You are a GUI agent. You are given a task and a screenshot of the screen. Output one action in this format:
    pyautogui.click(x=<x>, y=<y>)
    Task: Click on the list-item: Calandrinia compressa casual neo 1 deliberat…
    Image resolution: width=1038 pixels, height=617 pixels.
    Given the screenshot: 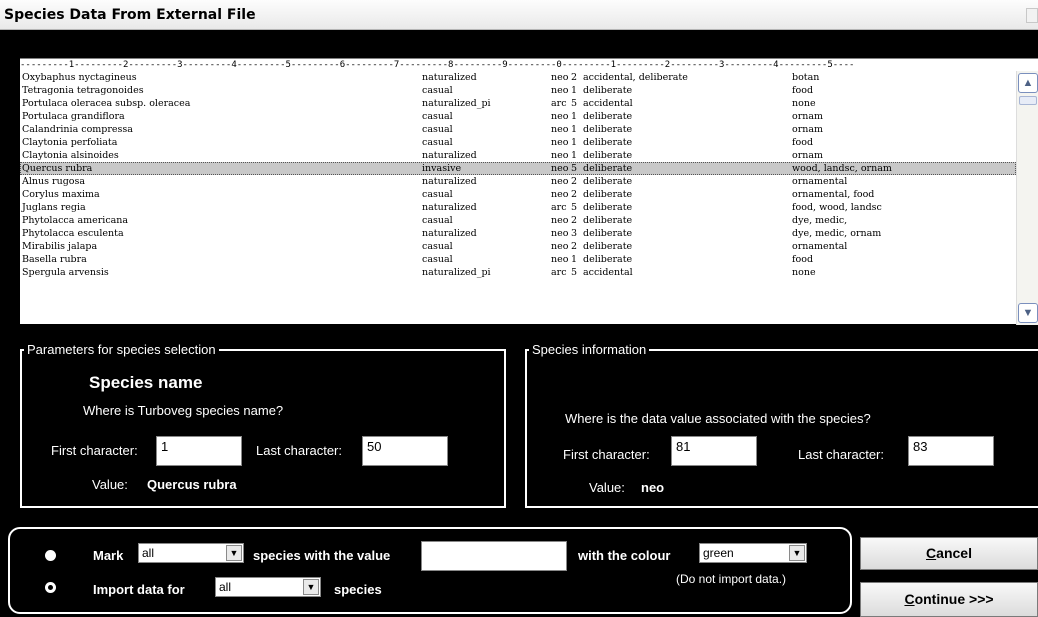 What is the action you would take?
    pyautogui.click(x=518, y=129)
    